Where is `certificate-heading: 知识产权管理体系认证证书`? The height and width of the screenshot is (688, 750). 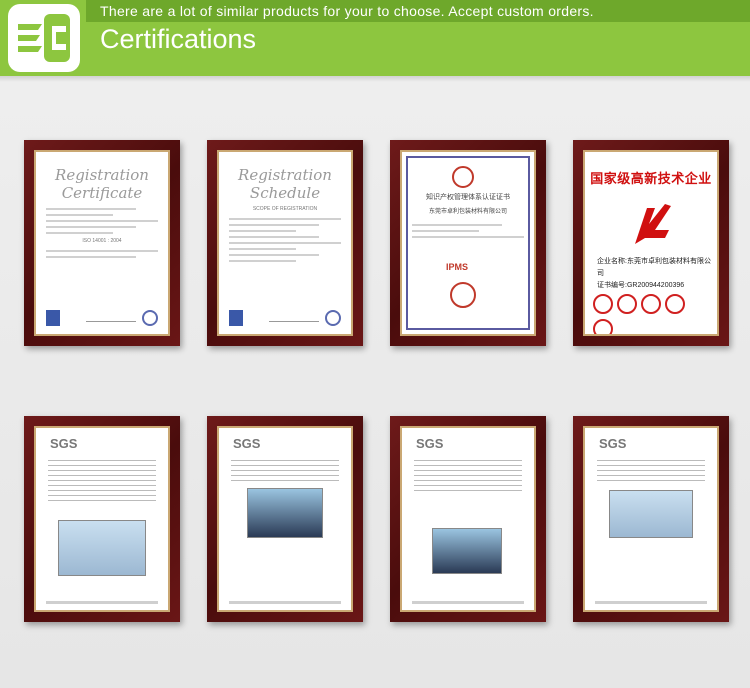
certificate-heading: 知识产权管理体系认证证书 is located at coordinates (468, 197).